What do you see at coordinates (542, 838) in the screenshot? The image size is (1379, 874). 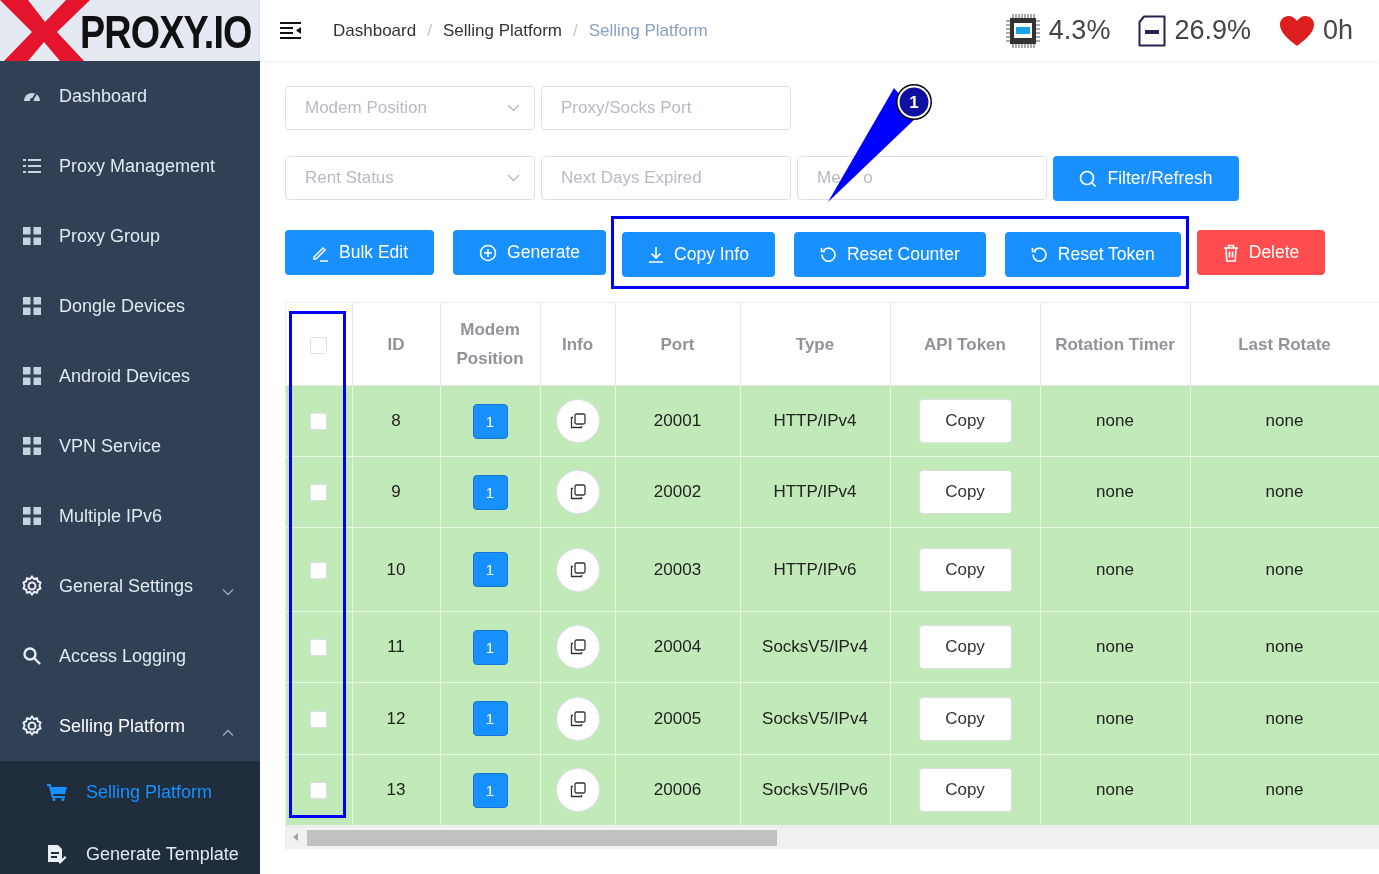 I see `scrollbar-thumb` at bounding box center [542, 838].